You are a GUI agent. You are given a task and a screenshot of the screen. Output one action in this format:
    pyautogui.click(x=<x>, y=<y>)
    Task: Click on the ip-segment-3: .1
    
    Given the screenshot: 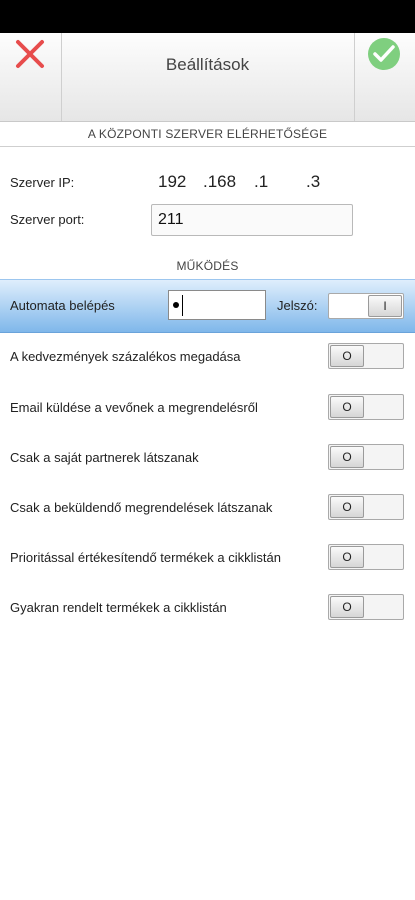 What is the action you would take?
    pyautogui.click(x=261, y=182)
    